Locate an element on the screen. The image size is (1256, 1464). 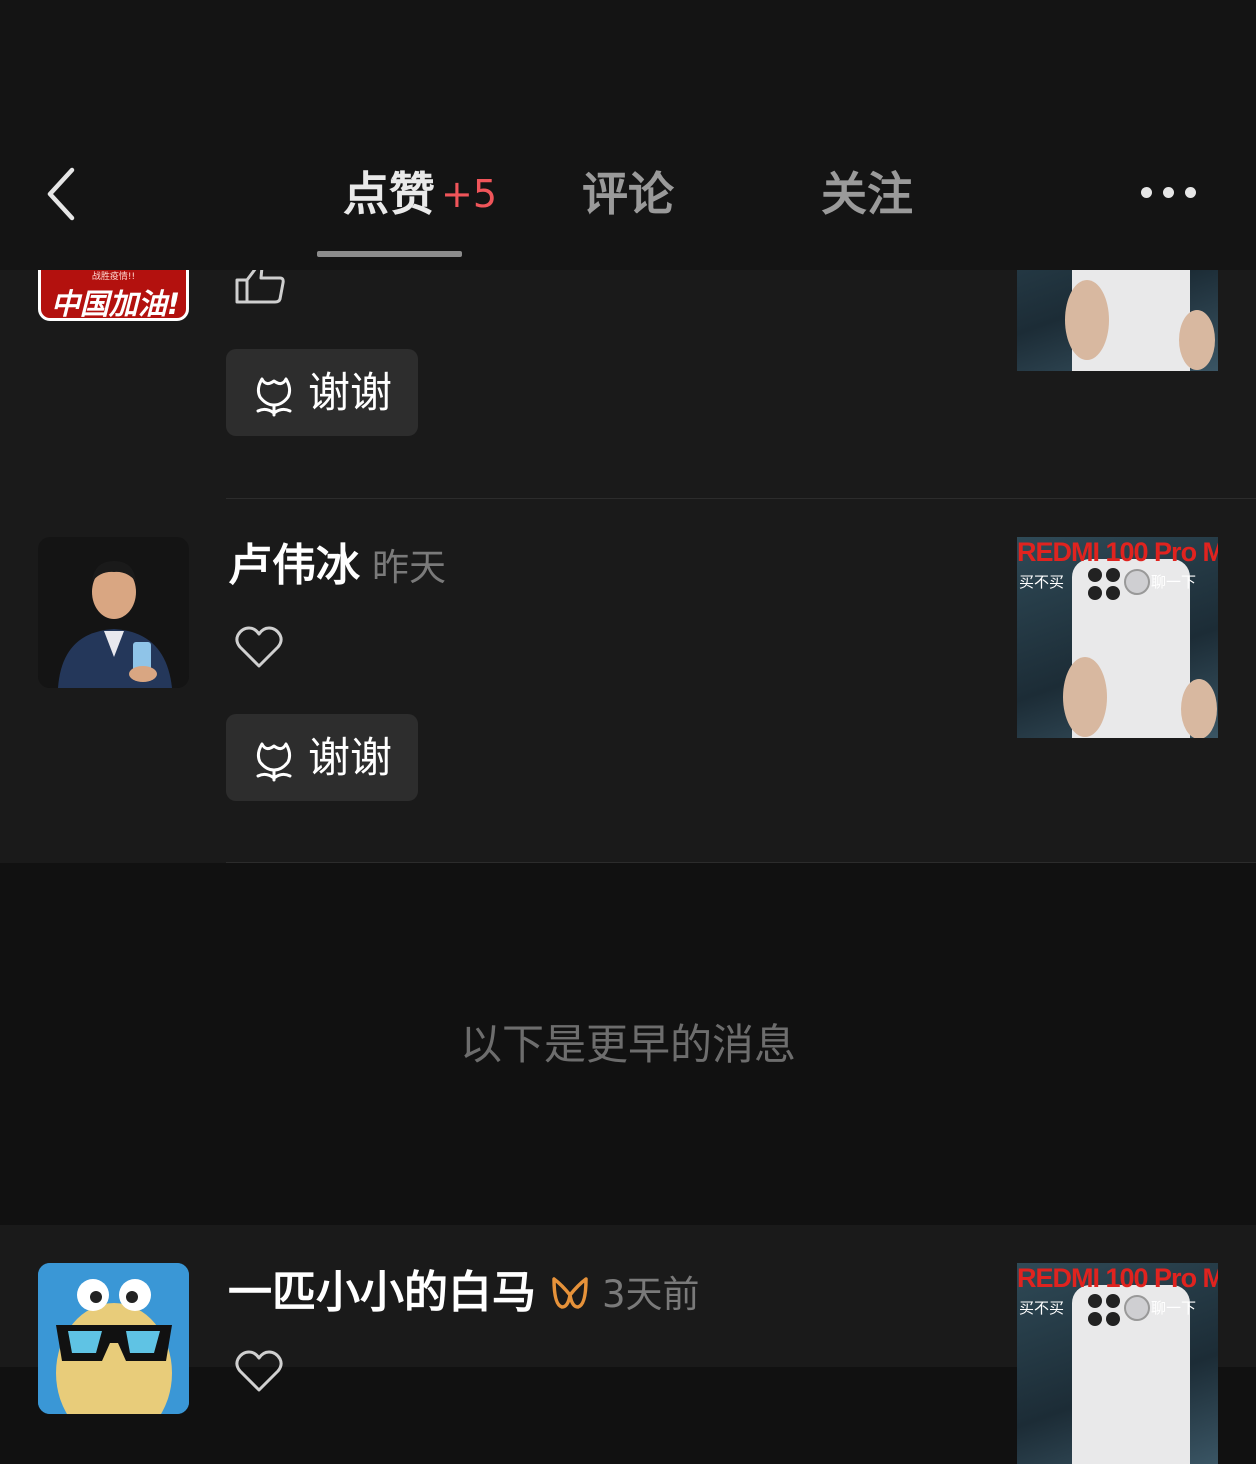
tab-likes: 点赞 +5 is located at coordinates (420, 194).